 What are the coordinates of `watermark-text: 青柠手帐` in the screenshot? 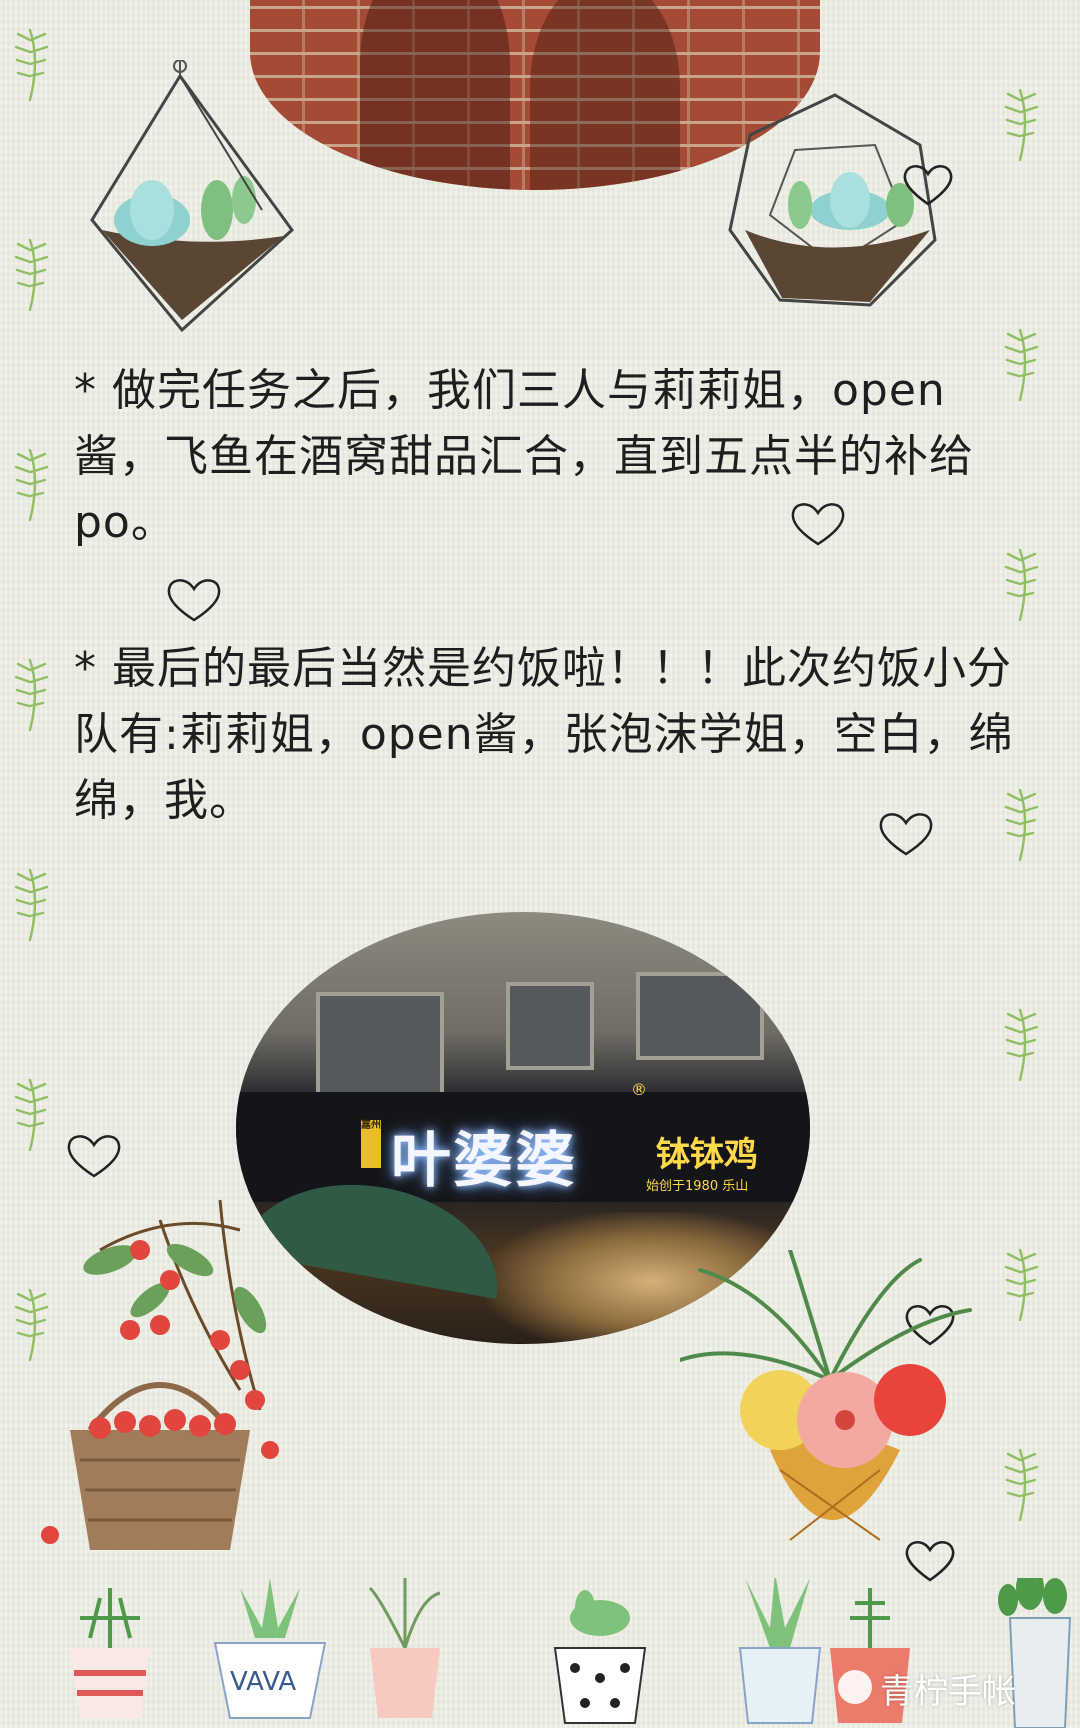 It's located at (948, 1692).